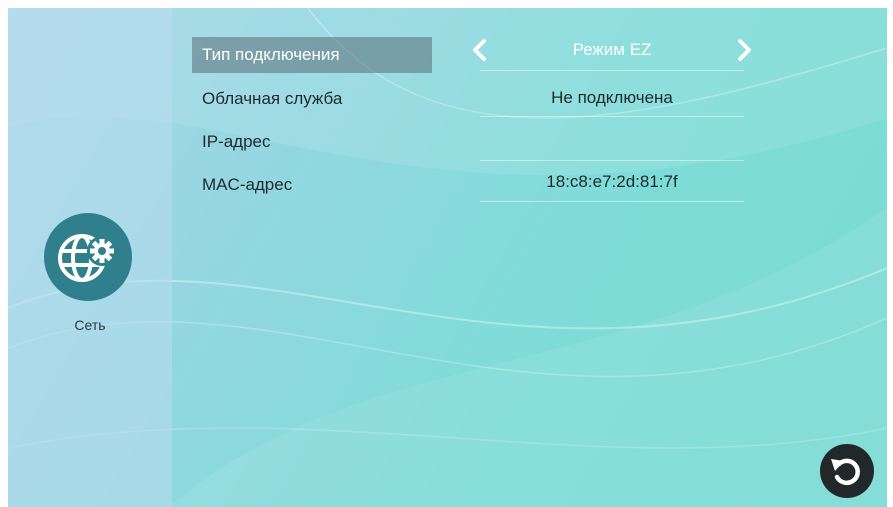 The image size is (893, 507). Describe the element at coordinates (612, 97) in the screenshot. I see `cloud-service-value: Не подключена` at that location.